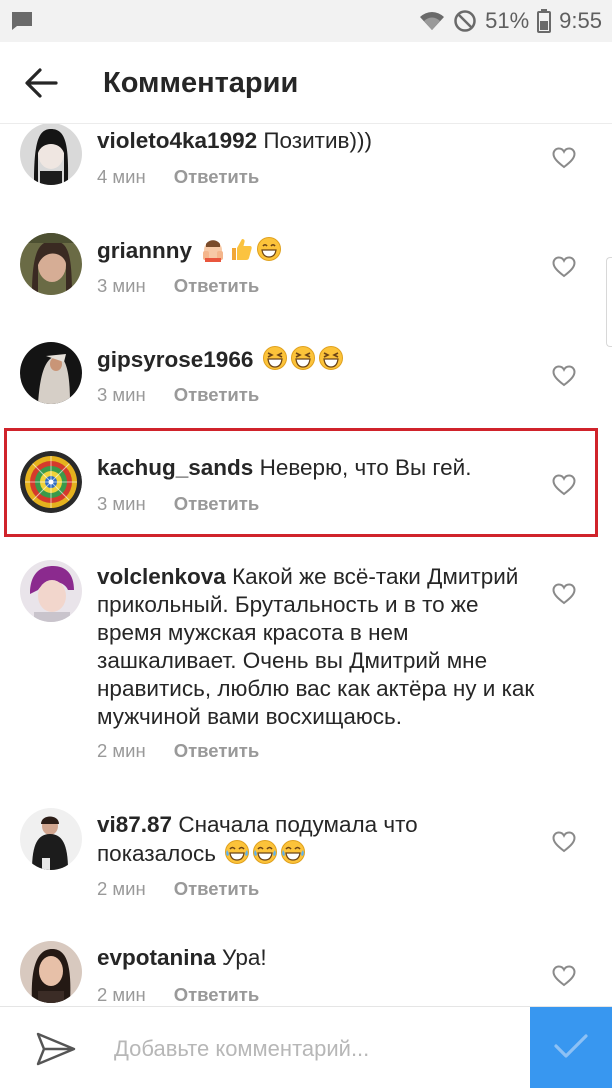 The height and width of the screenshot is (1088, 612). I want to click on scrollbar, so click(609, 302).